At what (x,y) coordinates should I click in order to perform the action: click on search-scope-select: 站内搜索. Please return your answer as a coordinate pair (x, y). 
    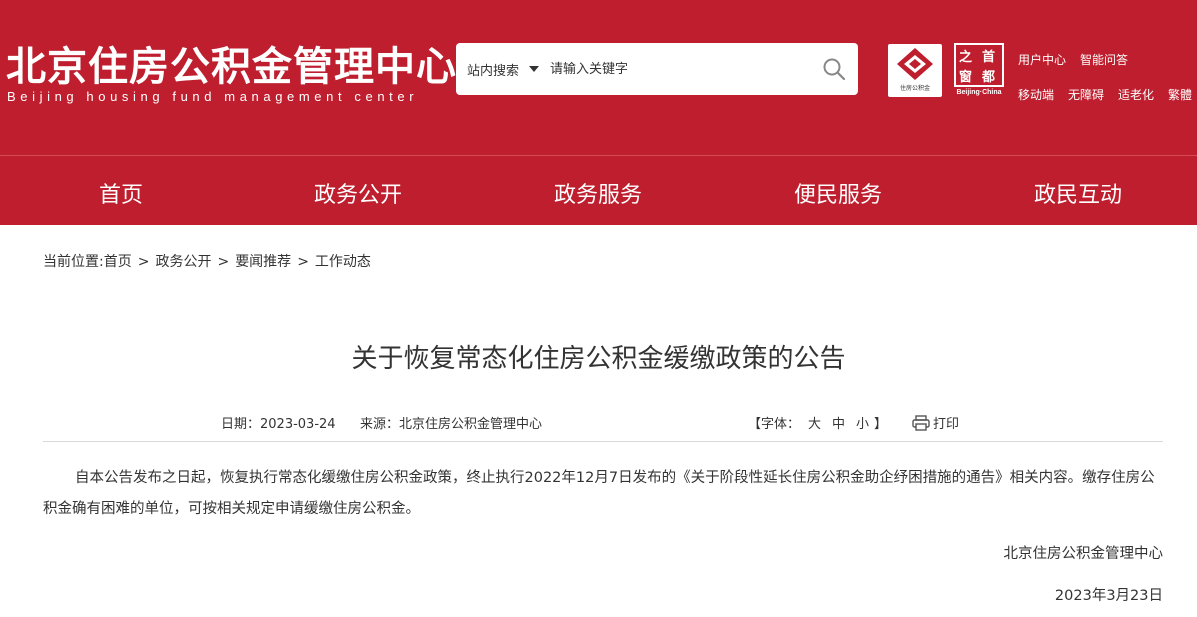
    Looking at the image, I should click on (493, 69).